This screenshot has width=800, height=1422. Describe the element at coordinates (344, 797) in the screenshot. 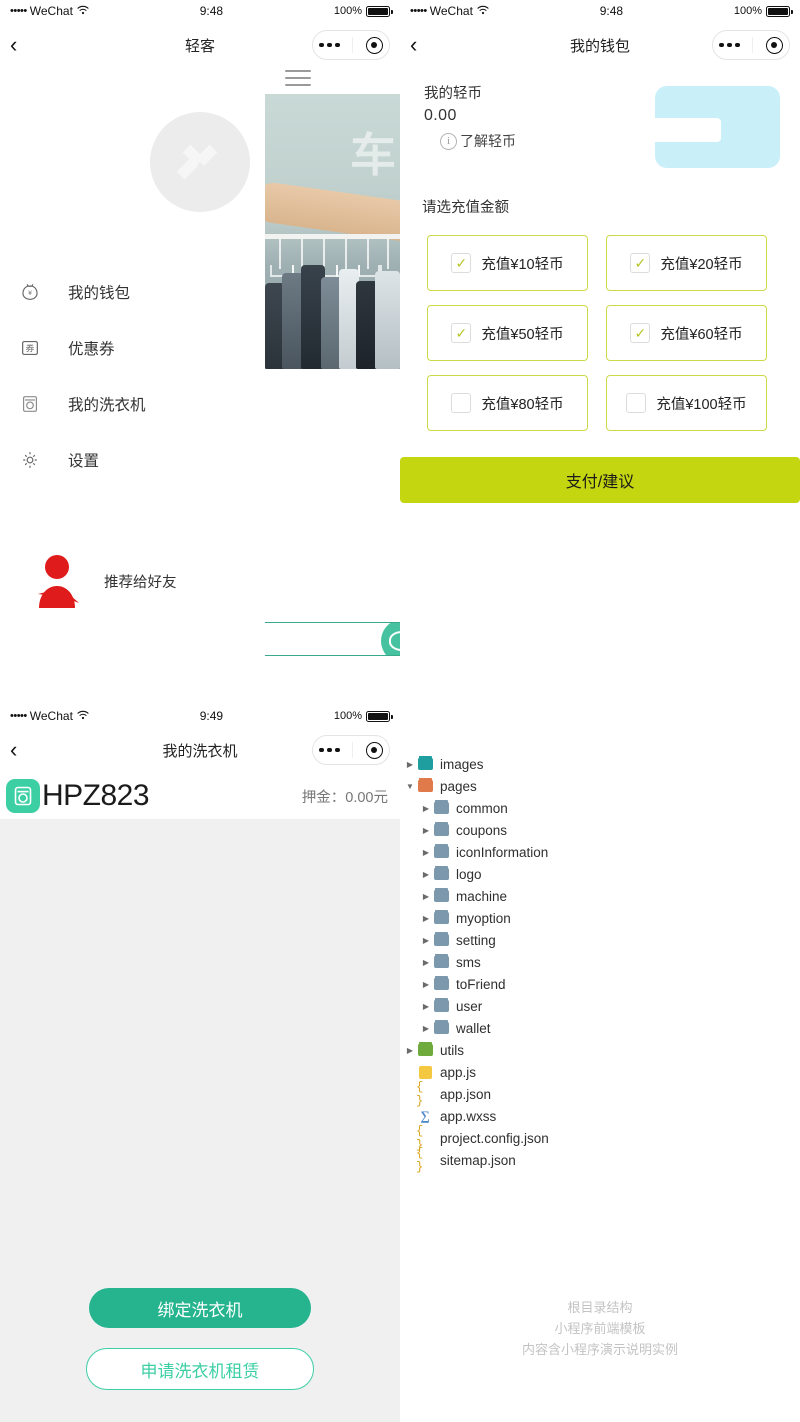

I see `deposit-label: 押金：0.00元` at that location.